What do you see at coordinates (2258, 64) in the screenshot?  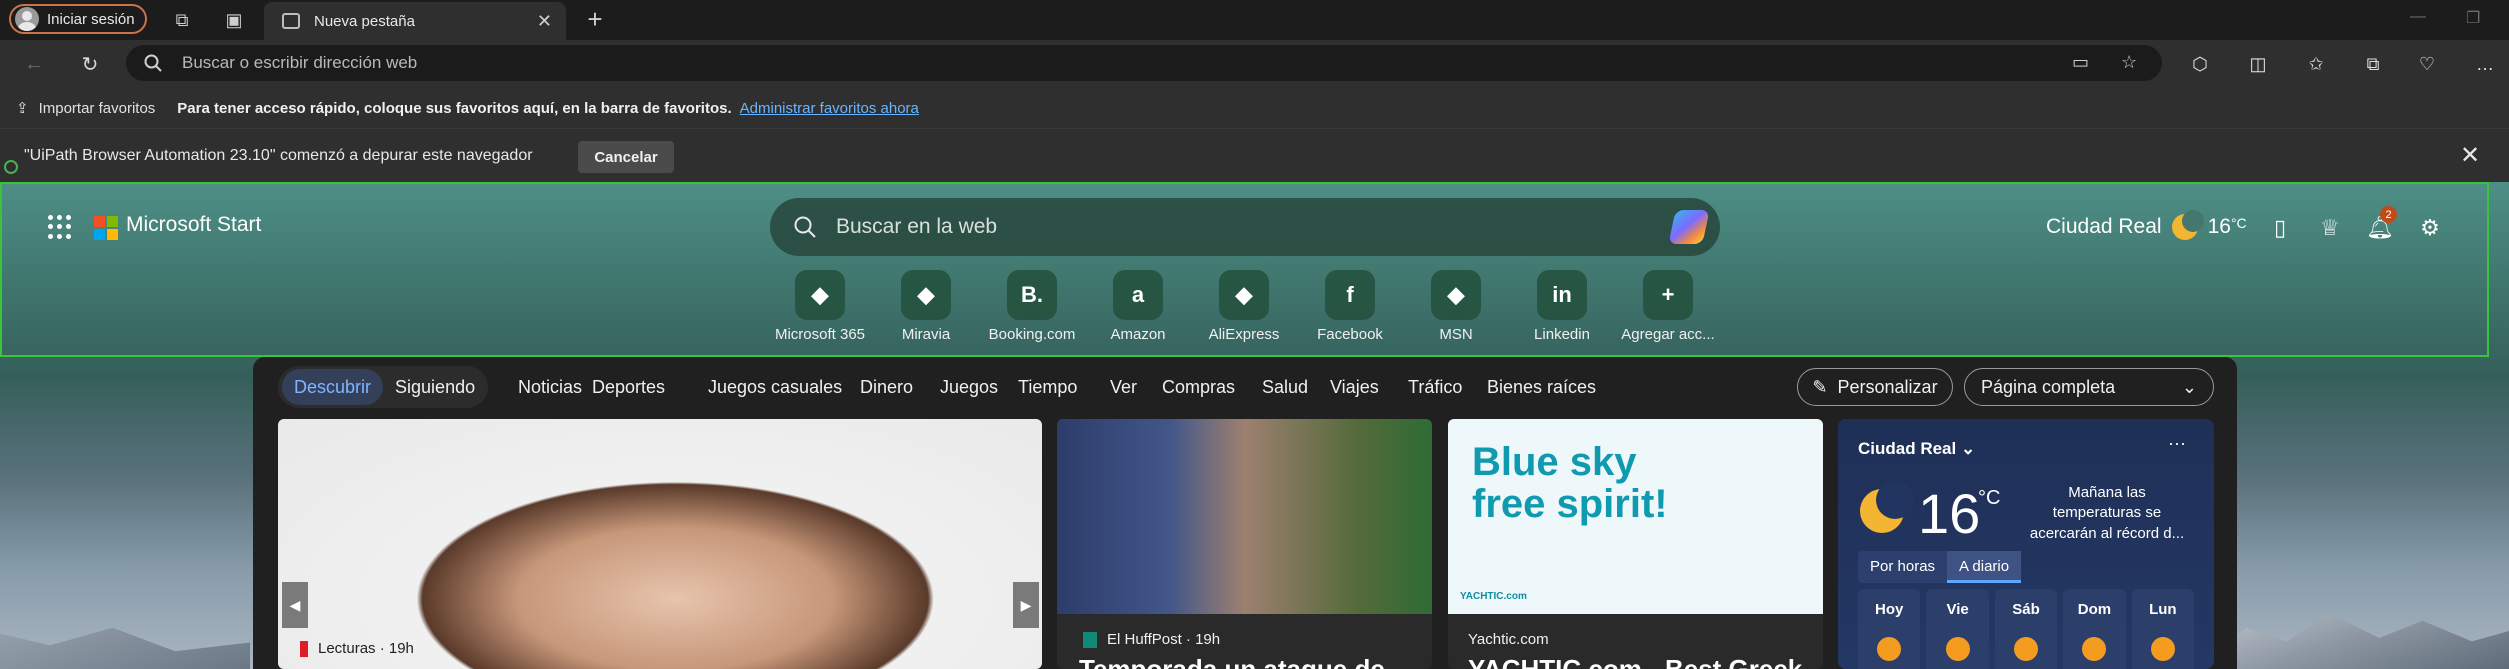 I see `split-screen-icon: ◫` at bounding box center [2258, 64].